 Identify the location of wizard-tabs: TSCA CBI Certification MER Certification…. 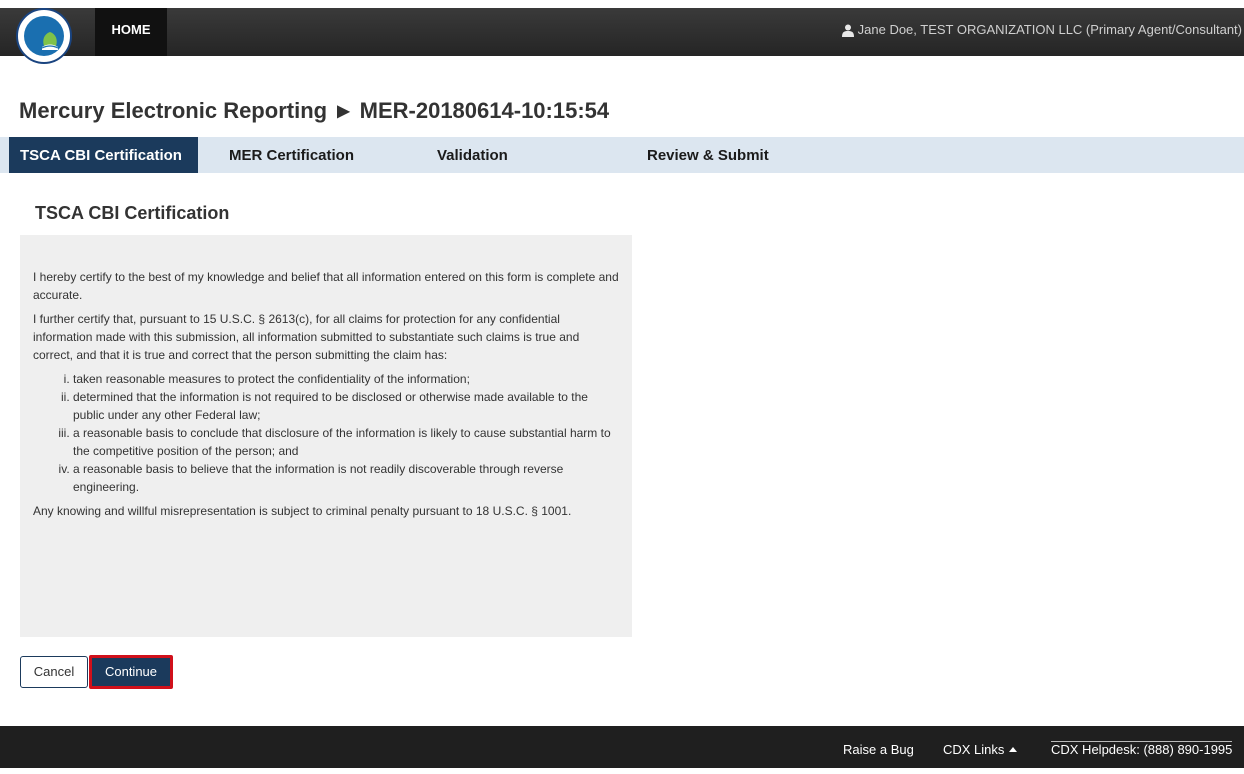
(622, 155).